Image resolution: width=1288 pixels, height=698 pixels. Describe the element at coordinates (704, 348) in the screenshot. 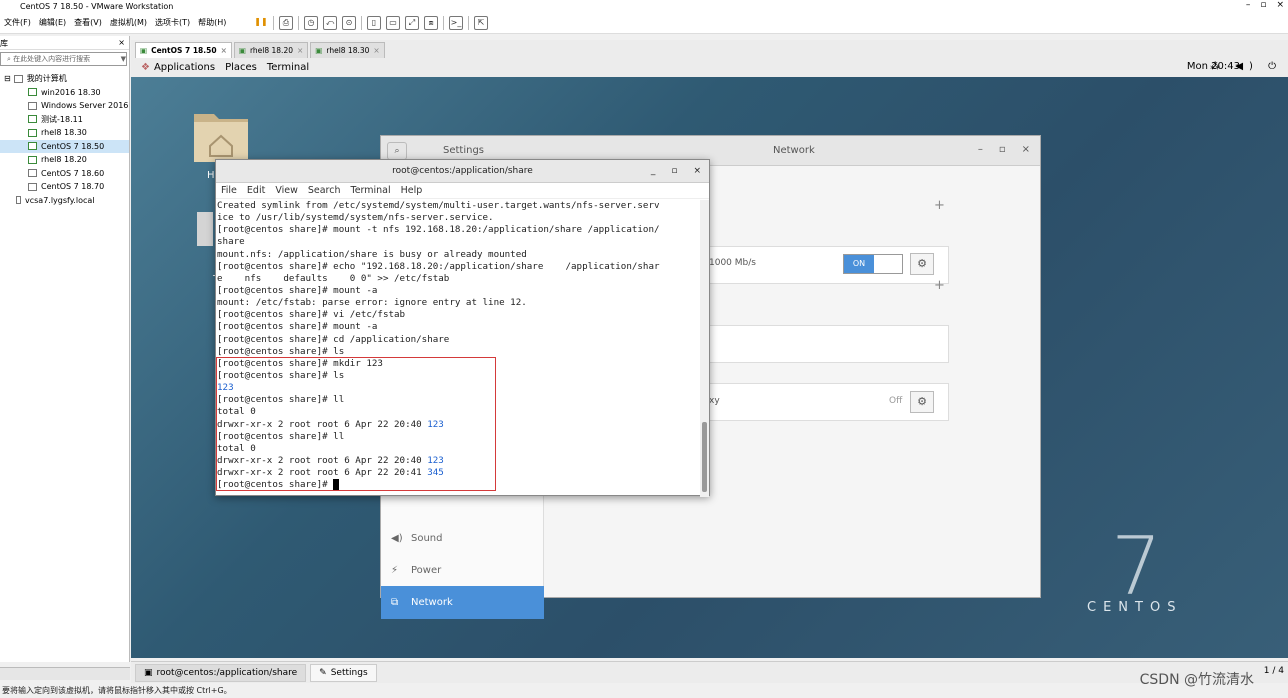

I see `terminal-scrollbar` at that location.